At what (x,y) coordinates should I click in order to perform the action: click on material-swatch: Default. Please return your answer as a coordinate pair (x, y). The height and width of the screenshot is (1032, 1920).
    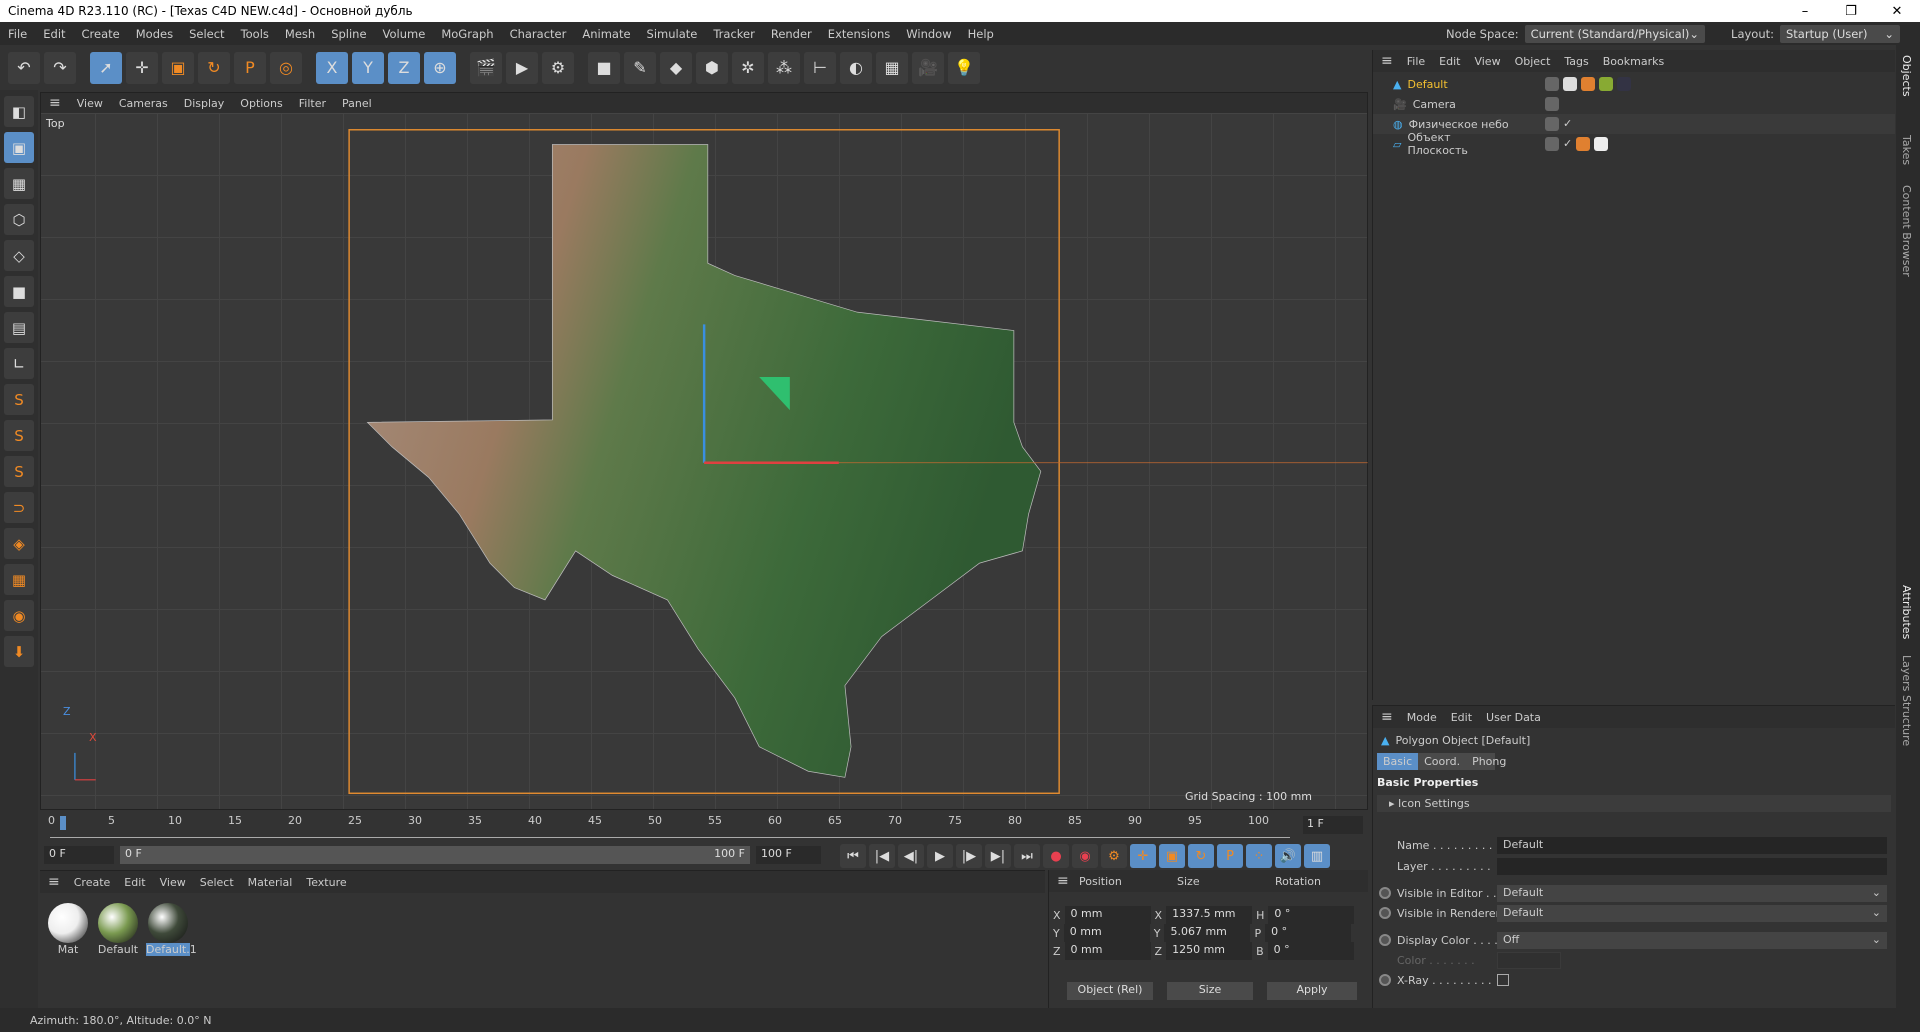
    Looking at the image, I should click on (118, 929).